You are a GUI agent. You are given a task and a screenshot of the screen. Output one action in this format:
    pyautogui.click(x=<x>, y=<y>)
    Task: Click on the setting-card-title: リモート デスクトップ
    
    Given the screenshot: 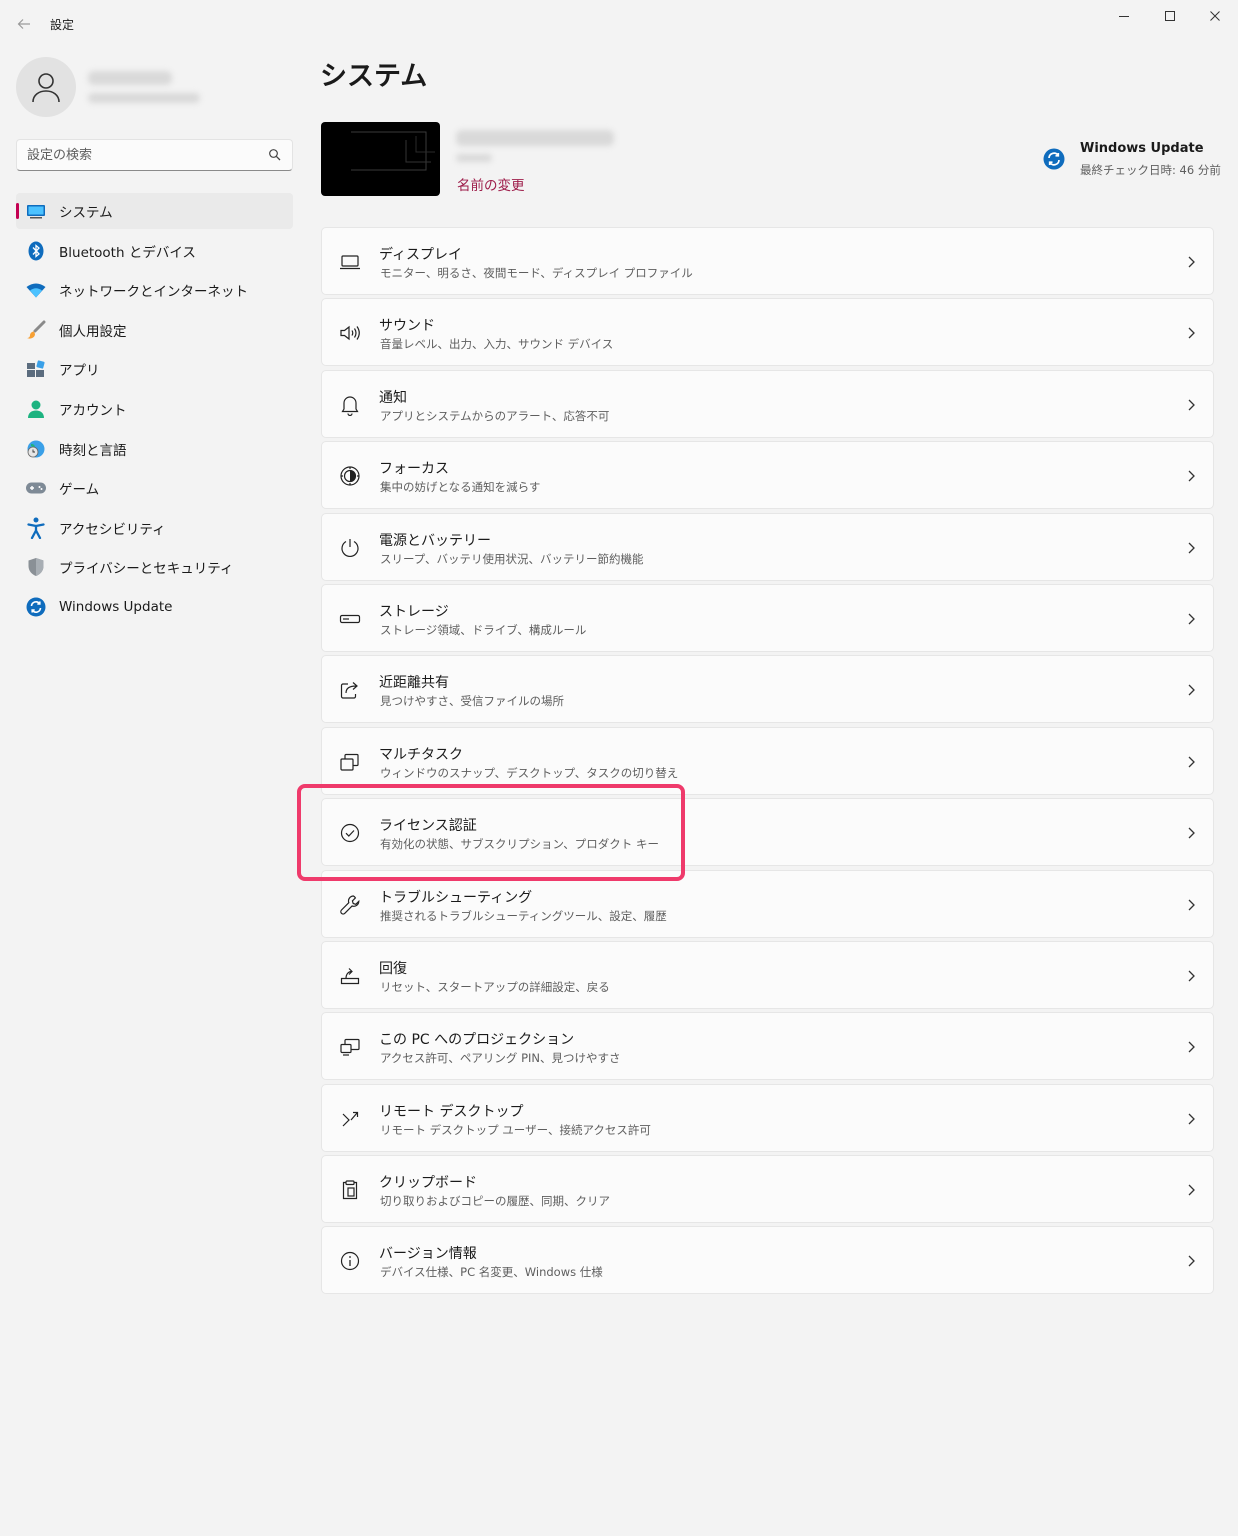 What is the action you would take?
    pyautogui.click(x=451, y=1111)
    